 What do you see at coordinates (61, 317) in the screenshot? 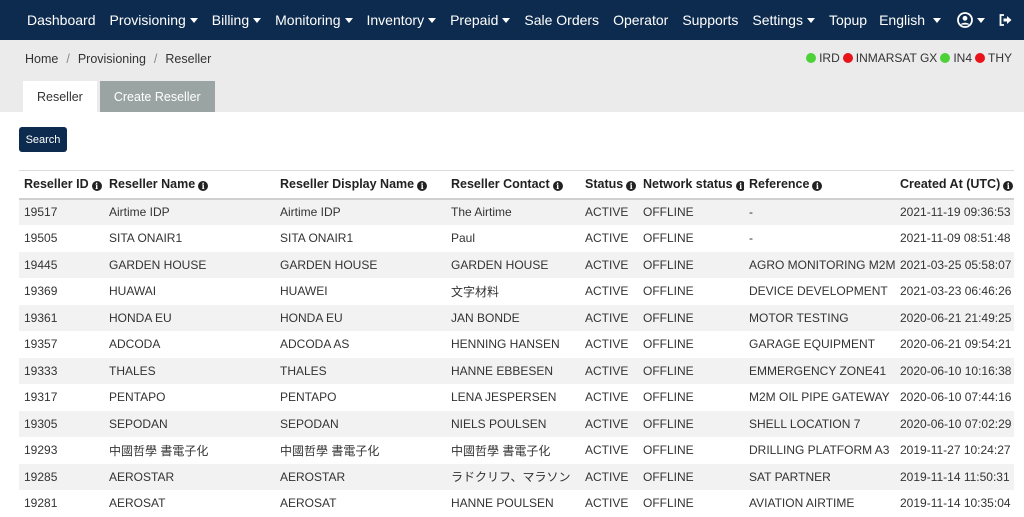
I see `table-cell: 19361` at bounding box center [61, 317].